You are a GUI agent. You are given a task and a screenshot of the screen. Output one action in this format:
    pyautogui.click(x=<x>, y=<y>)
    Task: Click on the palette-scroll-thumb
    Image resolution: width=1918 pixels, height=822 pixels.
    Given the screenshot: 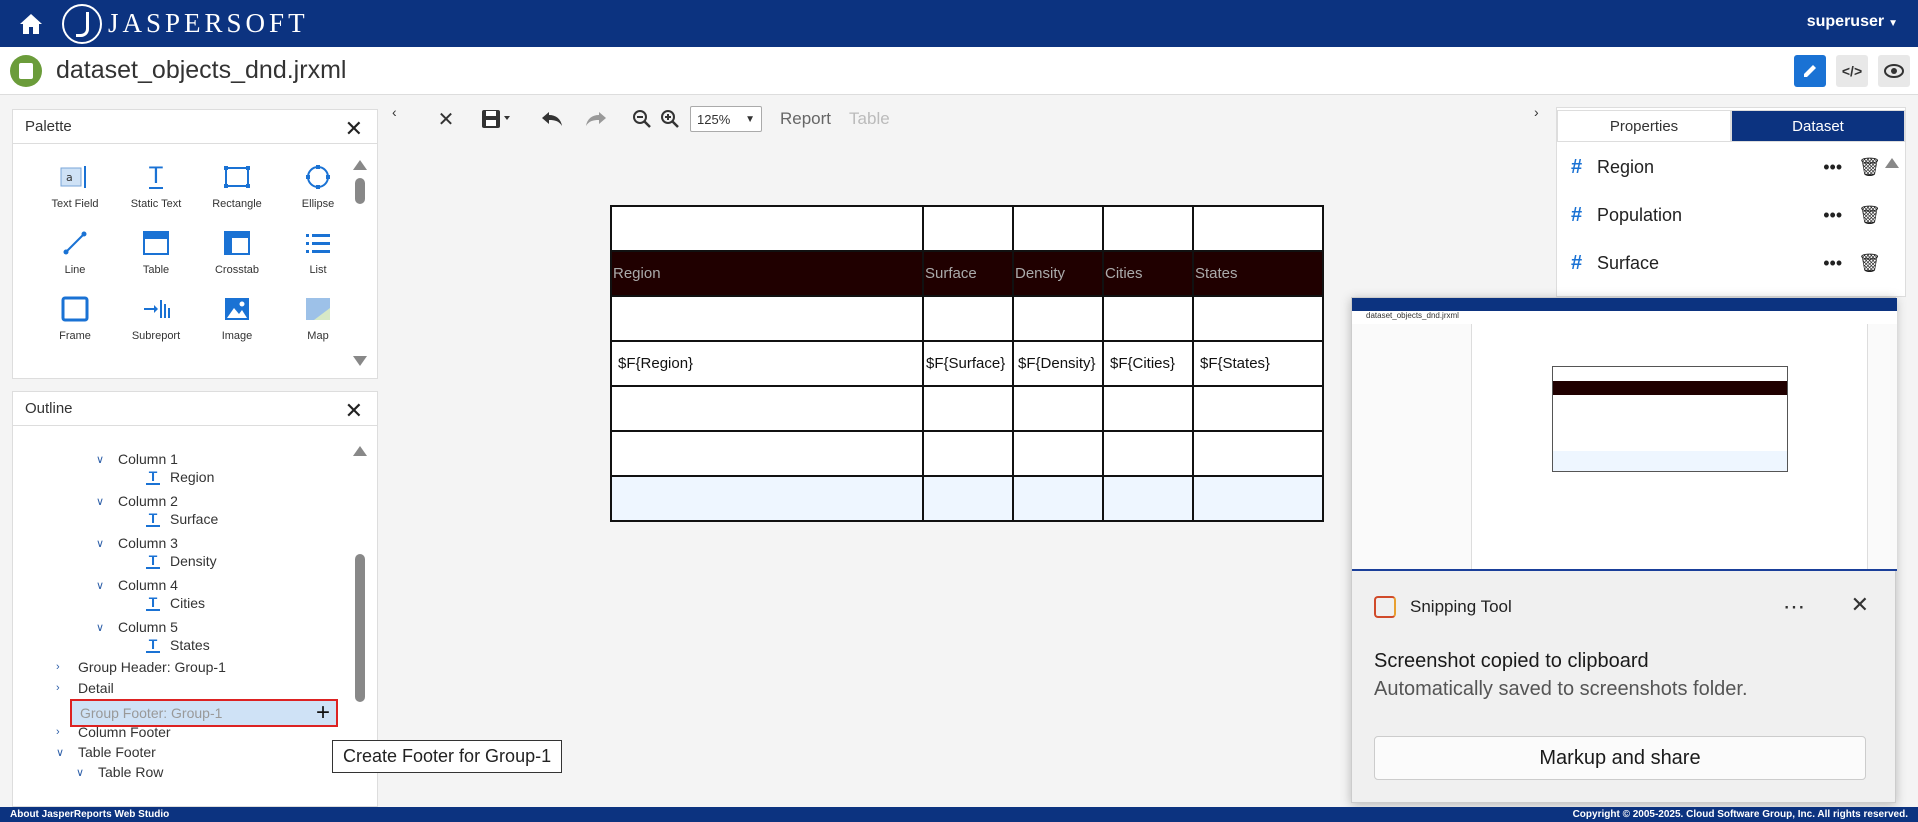 What is the action you would take?
    pyautogui.click(x=360, y=191)
    